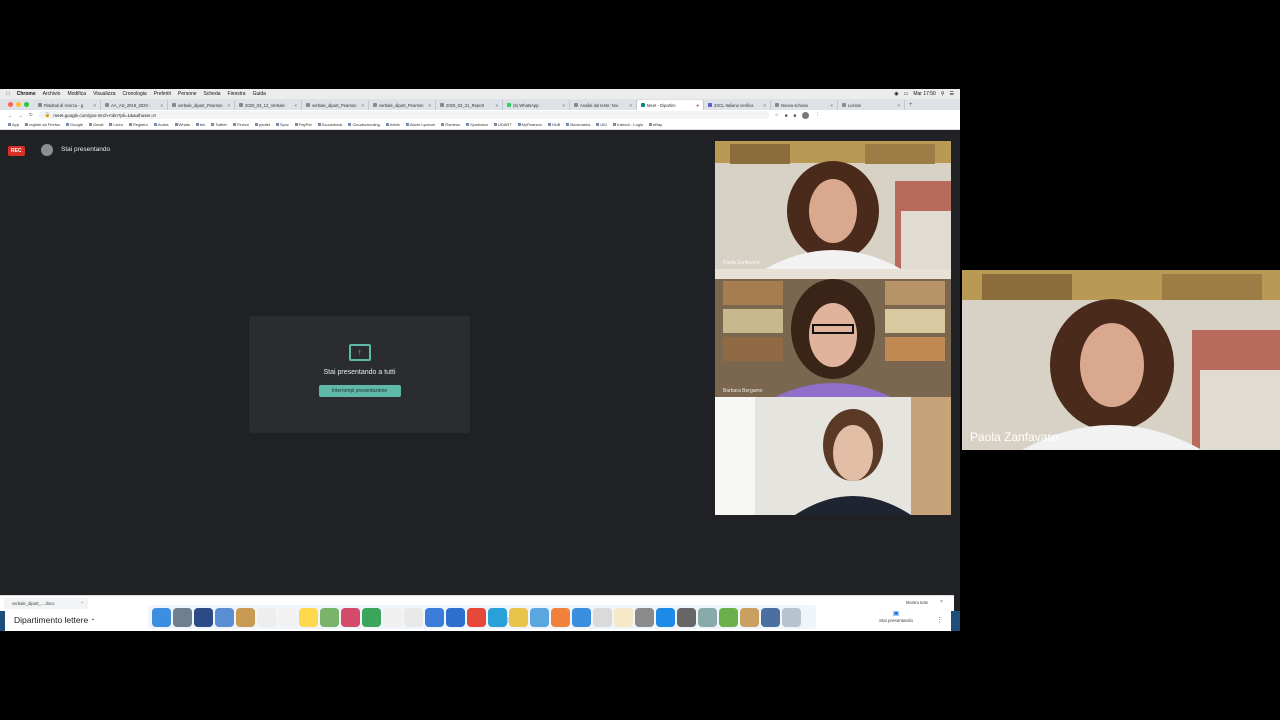  I want to click on menu-finestra: Finestra, so click(237, 94).